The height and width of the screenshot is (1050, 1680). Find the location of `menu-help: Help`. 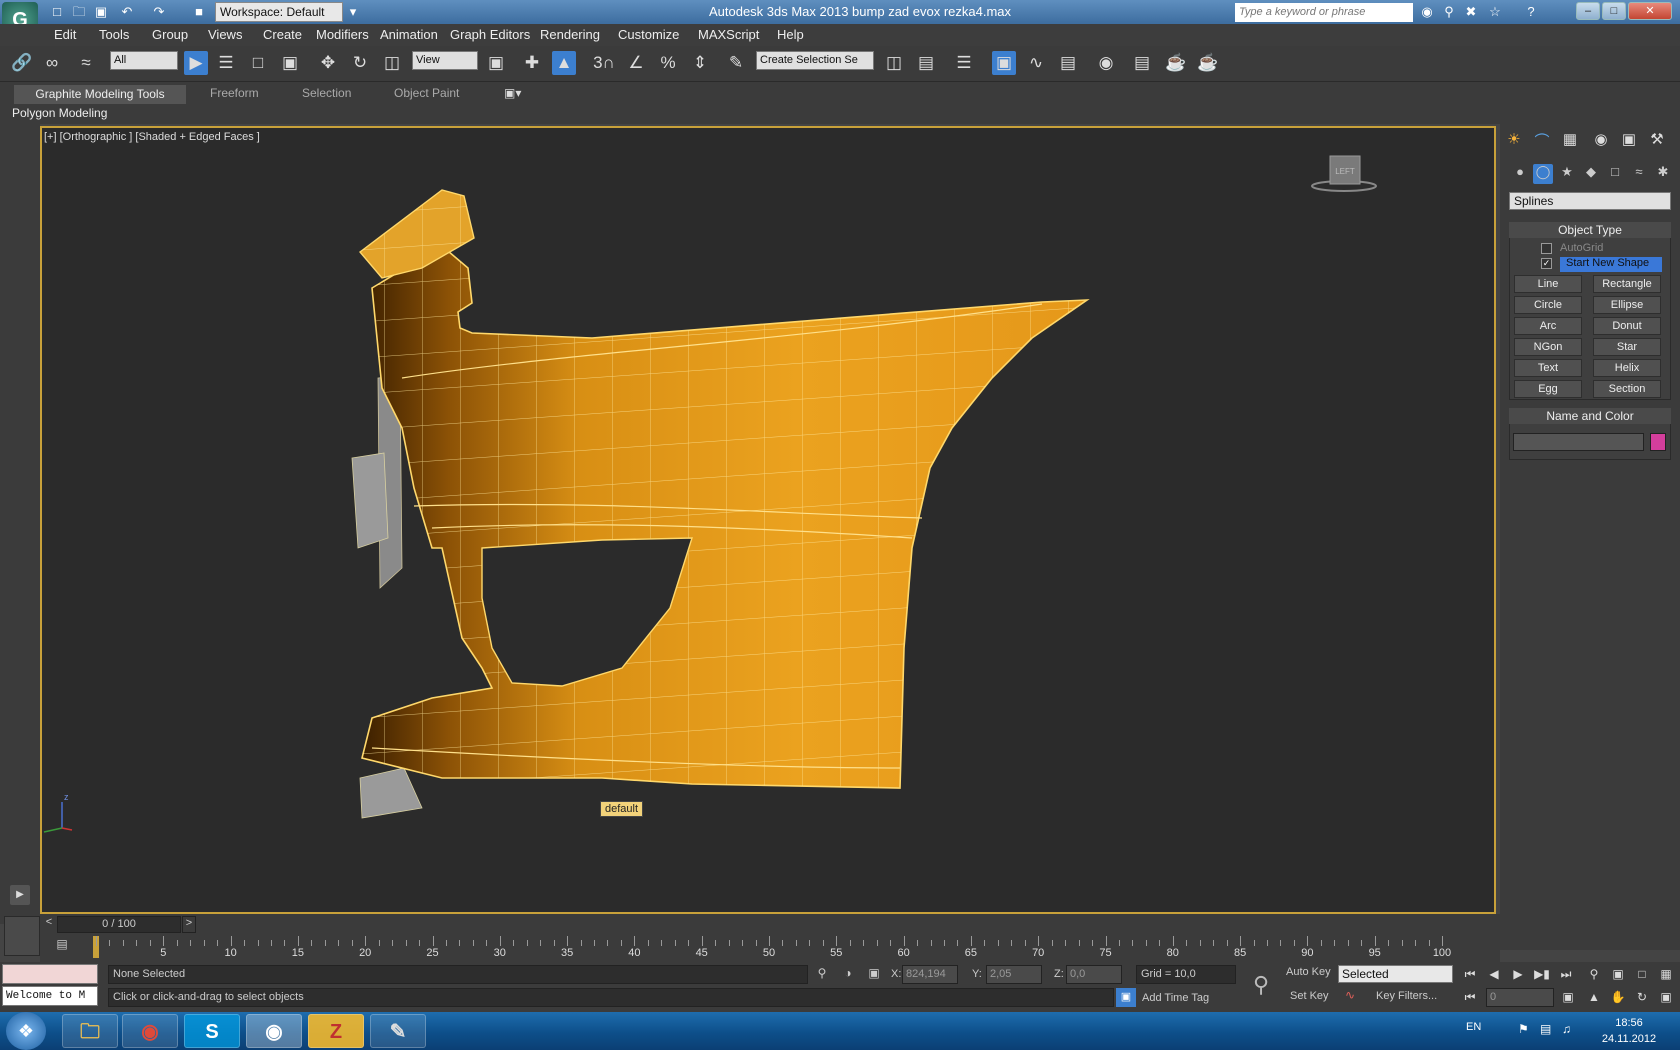

menu-help: Help is located at coordinates (790, 34).